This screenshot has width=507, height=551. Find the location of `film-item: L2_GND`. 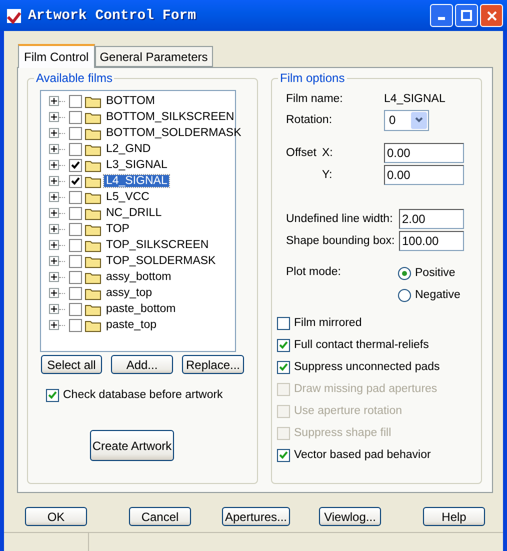

film-item: L2_GND is located at coordinates (128, 149).